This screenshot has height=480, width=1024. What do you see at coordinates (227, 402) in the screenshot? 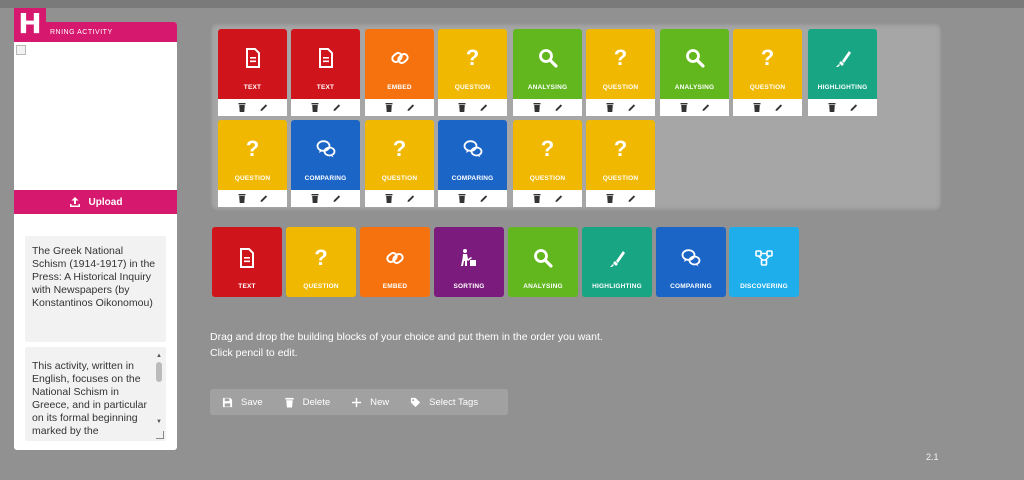
I see `floppy-icon` at bounding box center [227, 402].